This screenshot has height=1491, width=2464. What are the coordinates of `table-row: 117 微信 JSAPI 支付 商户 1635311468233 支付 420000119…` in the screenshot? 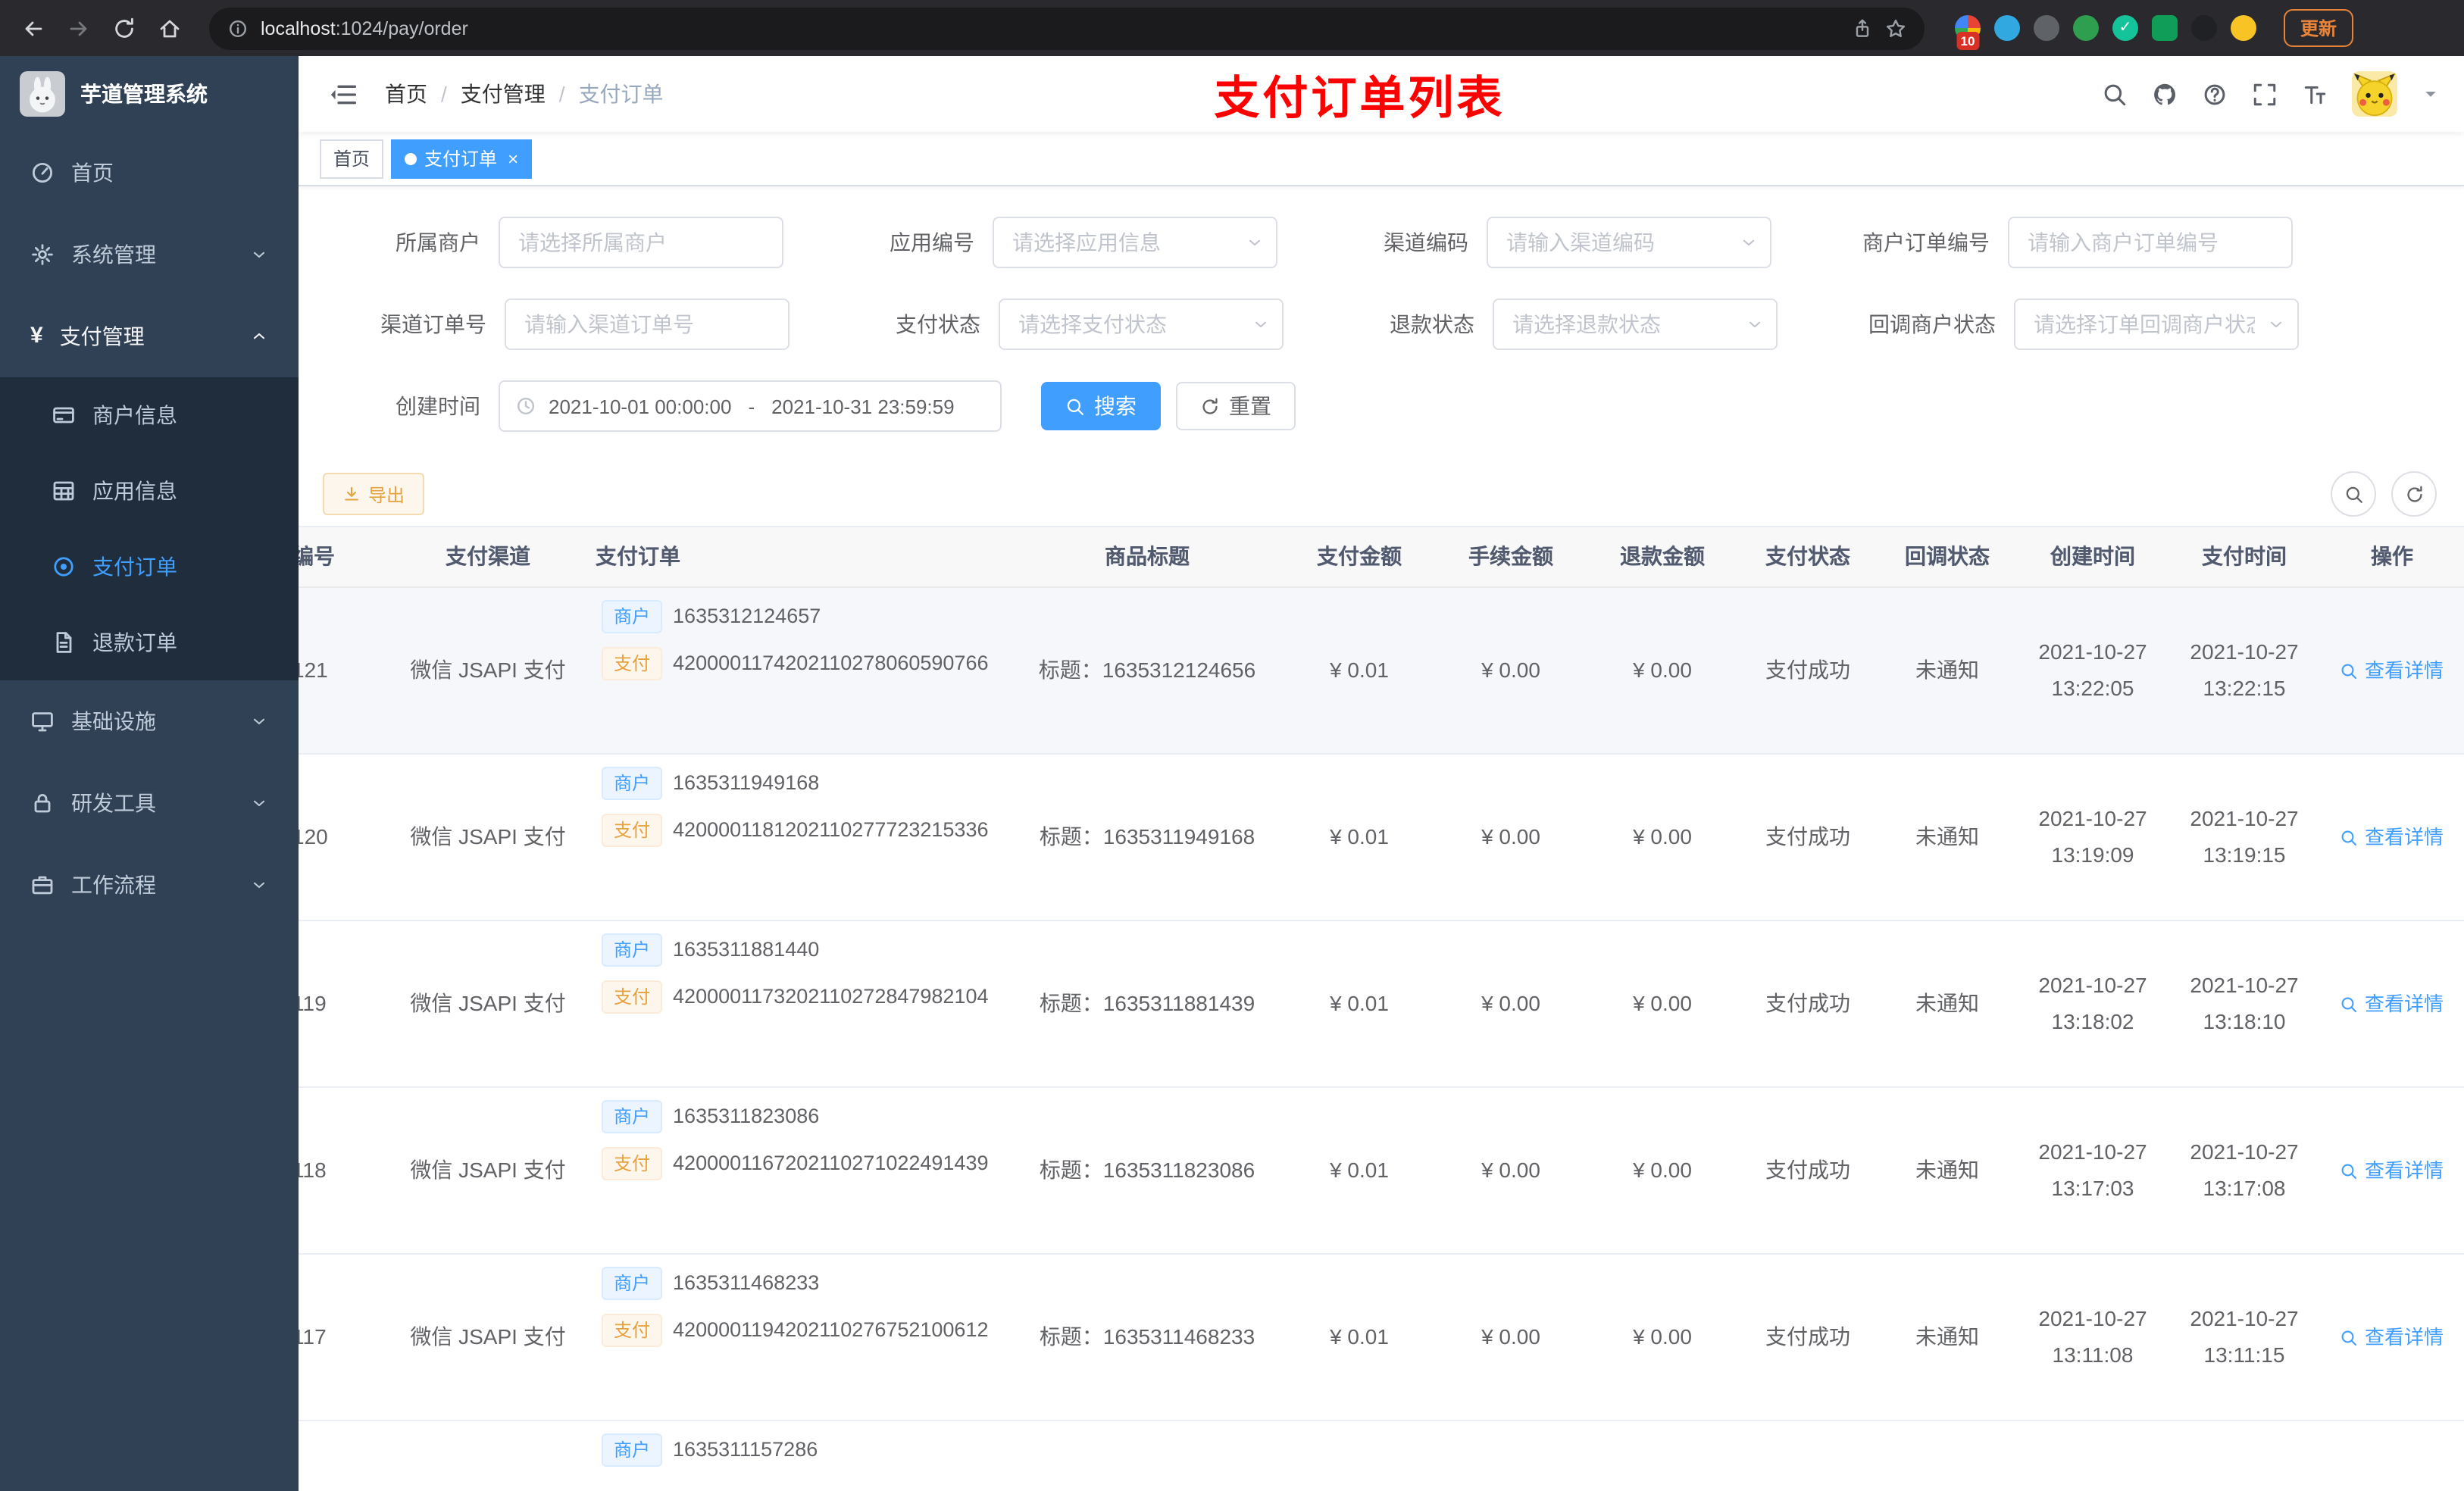 It's located at (1381, 1338).